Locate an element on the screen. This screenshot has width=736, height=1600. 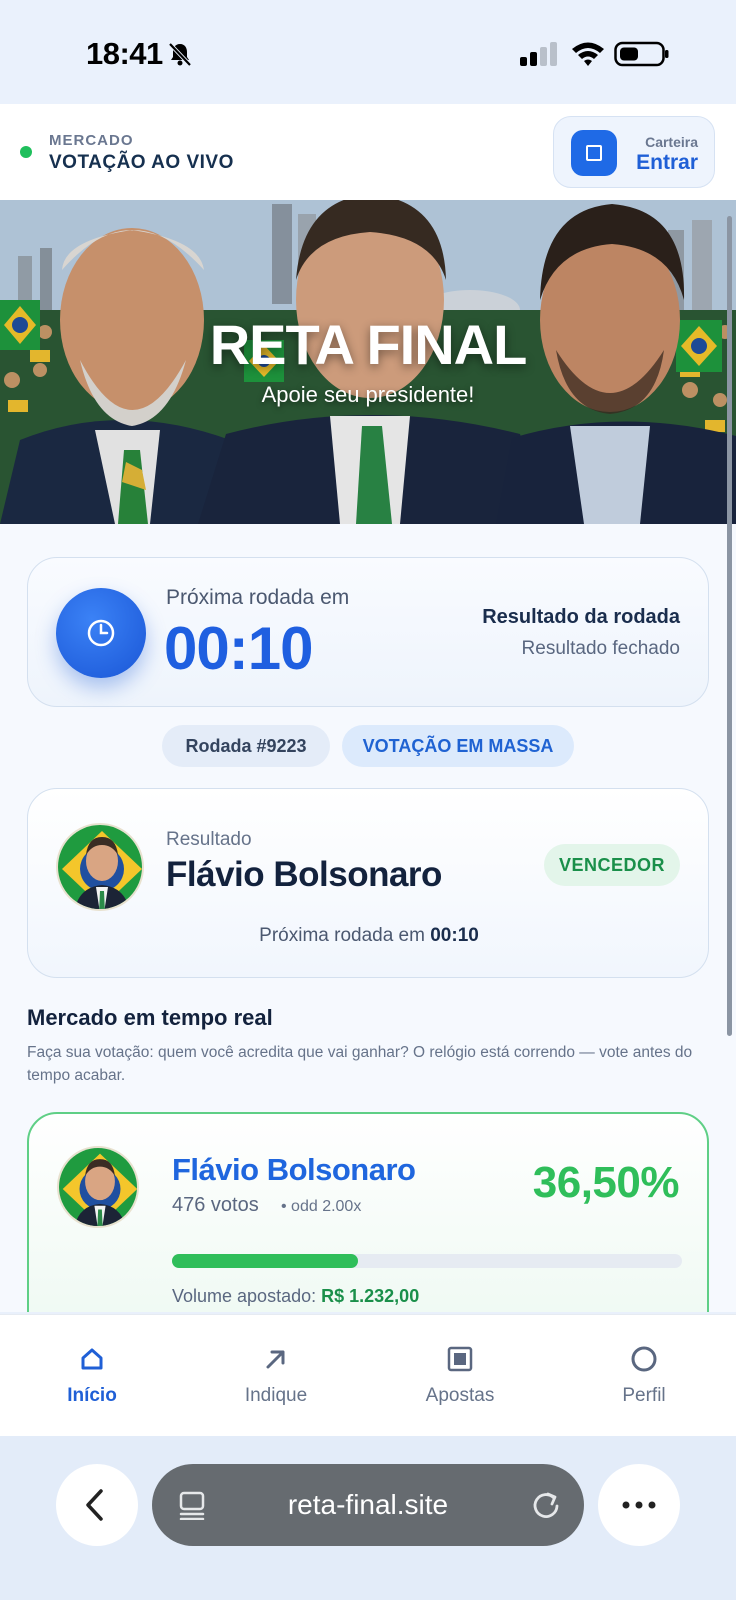
candidate-percentage: 36,50% is located at coordinates (606, 1182).